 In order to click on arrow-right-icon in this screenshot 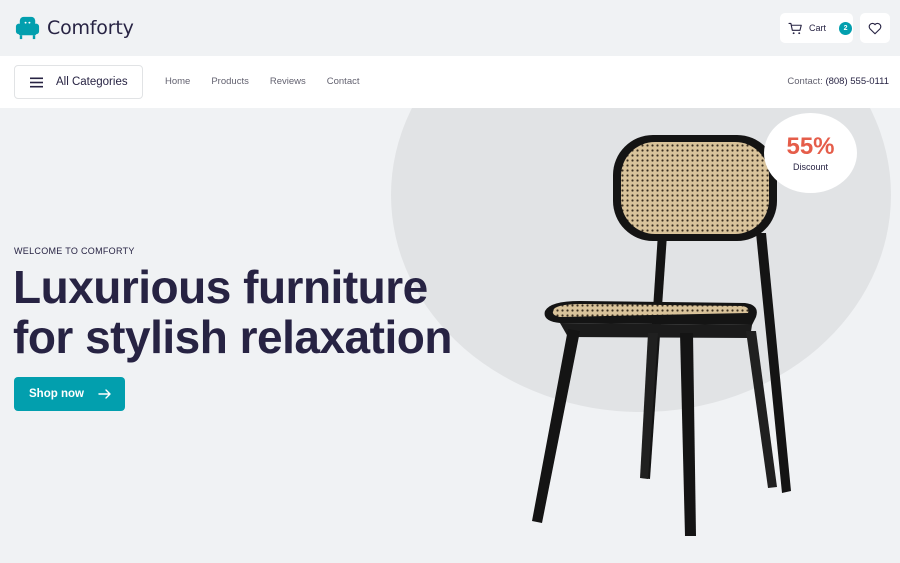, I will do `click(104, 394)`.